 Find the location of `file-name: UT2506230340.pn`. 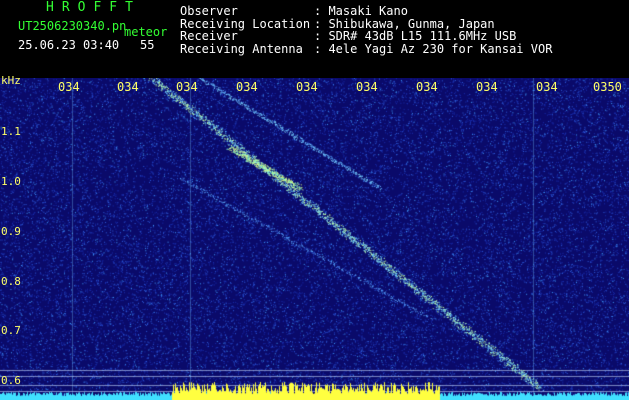

file-name: UT2506230340.pn is located at coordinates (72, 26).